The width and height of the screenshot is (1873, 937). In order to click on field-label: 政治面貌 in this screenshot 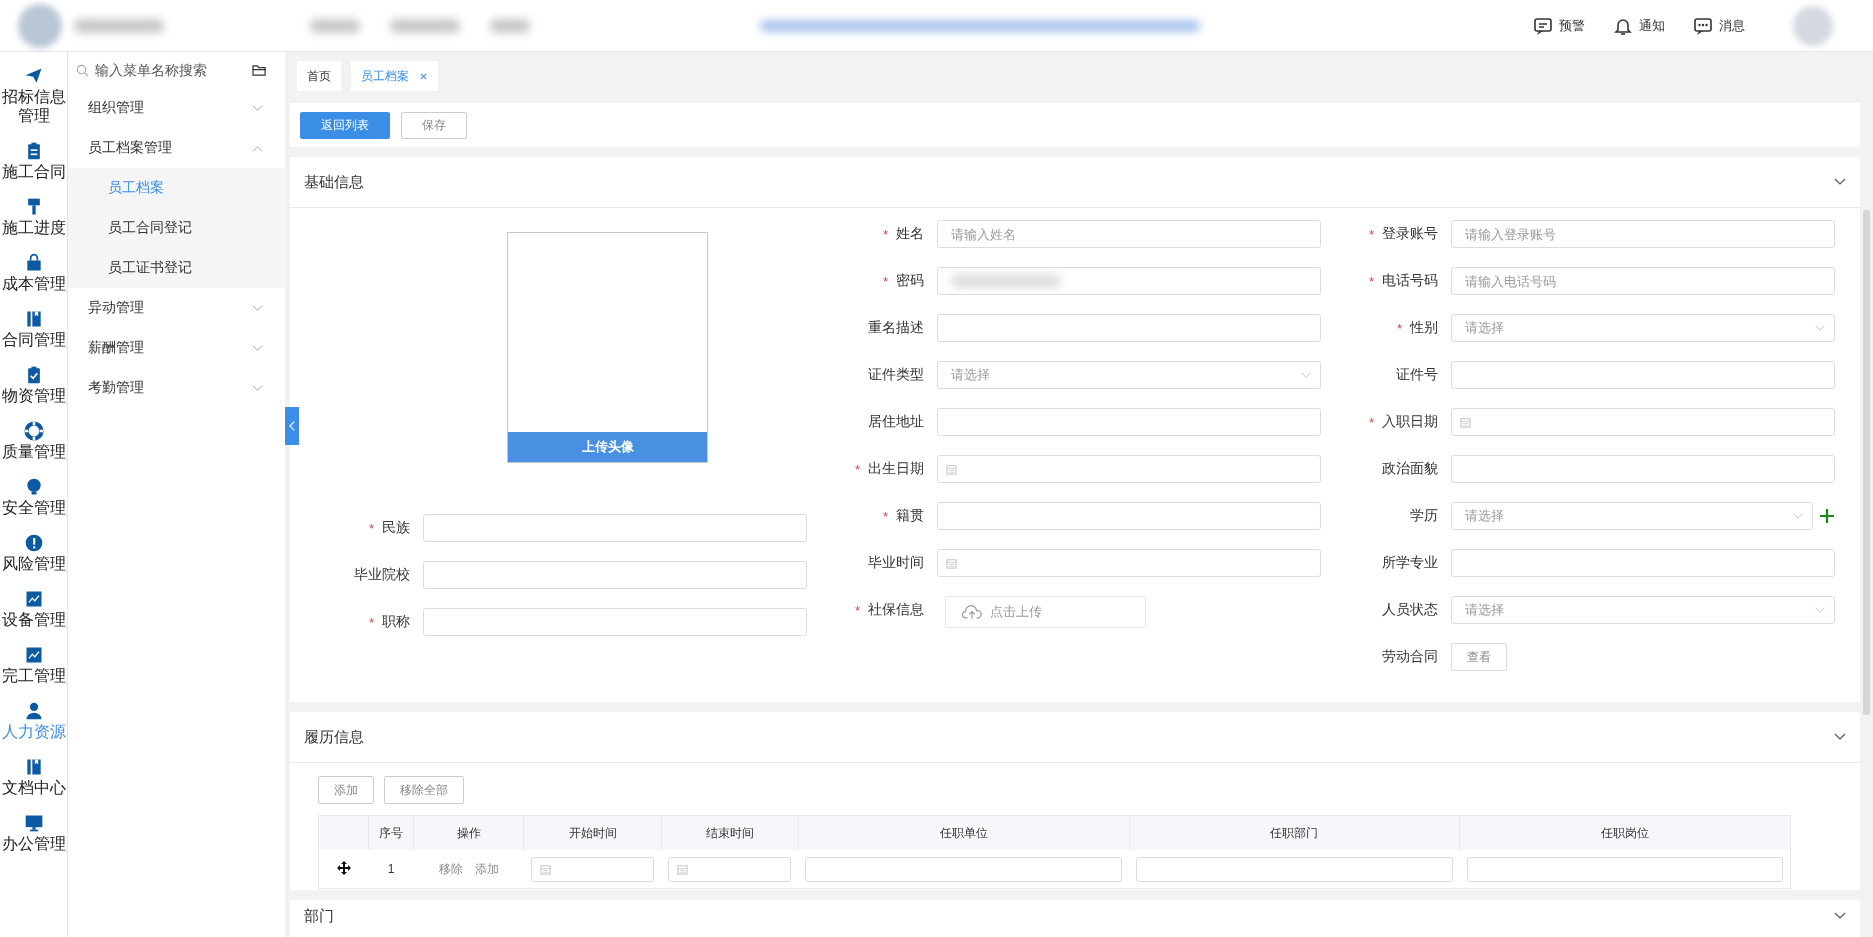, I will do `click(1410, 469)`.